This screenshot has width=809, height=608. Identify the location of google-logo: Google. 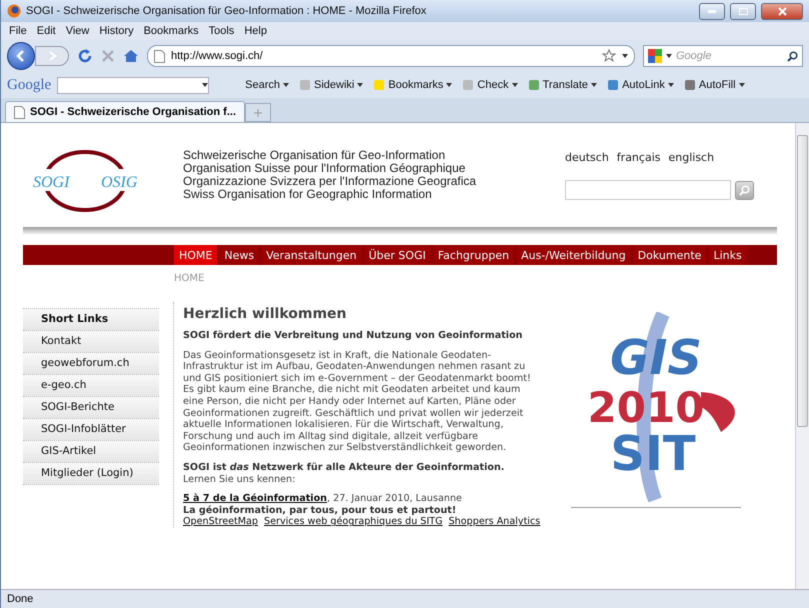
(29, 85).